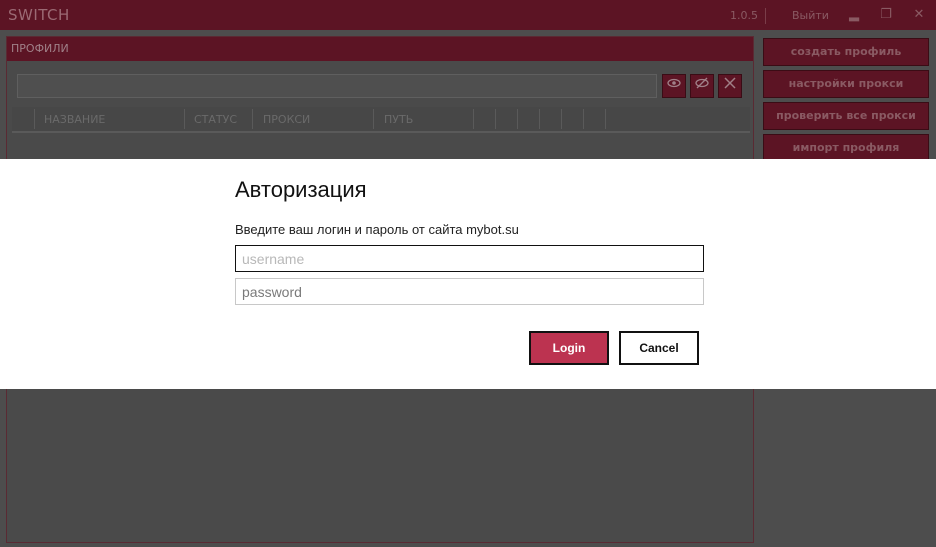  I want to click on profiles-title: ПРОФИЛИ, so click(40, 48).